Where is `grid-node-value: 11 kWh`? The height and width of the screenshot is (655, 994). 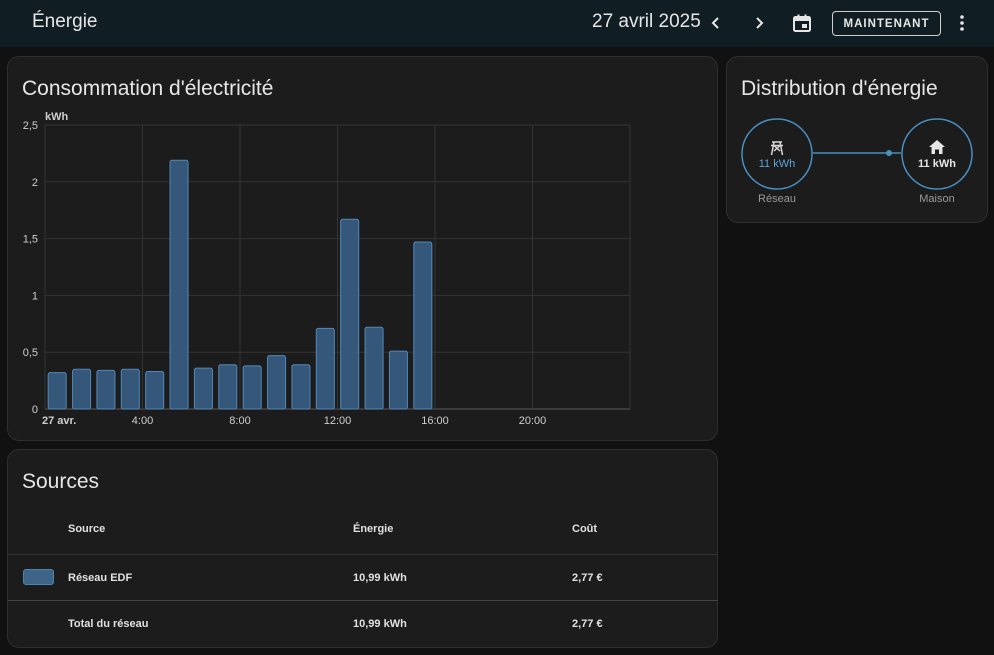 grid-node-value: 11 kWh is located at coordinates (777, 164).